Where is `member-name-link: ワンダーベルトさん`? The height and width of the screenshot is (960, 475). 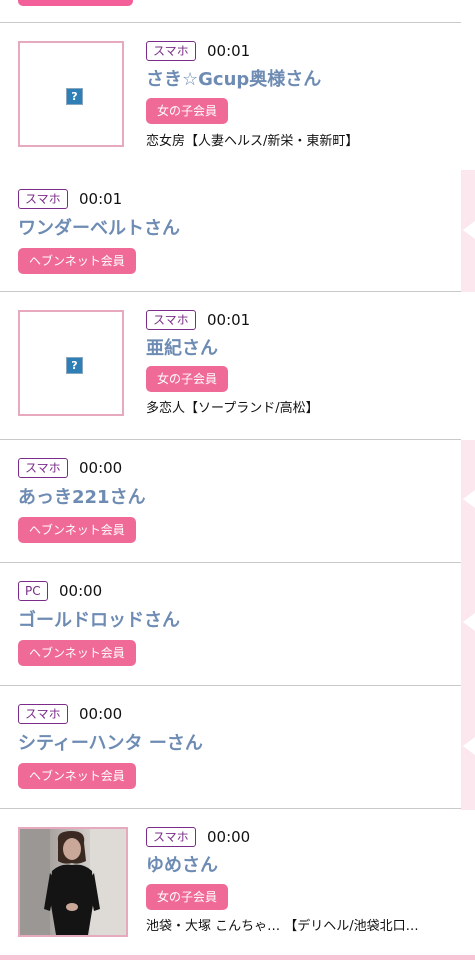 member-name-link: ワンダーベルトさん is located at coordinates (99, 229).